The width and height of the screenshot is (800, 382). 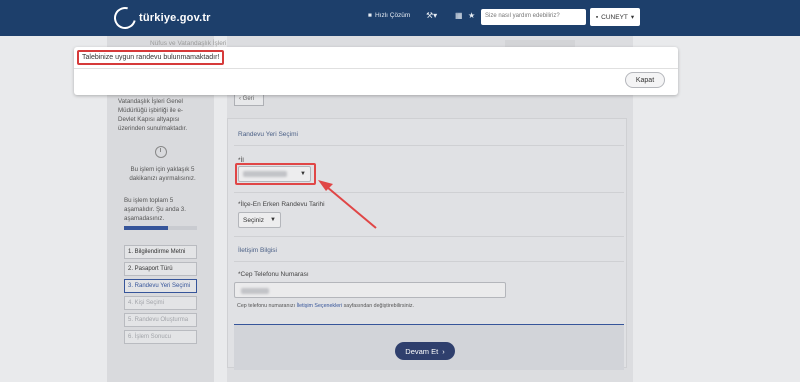 What do you see at coordinates (645, 80) in the screenshot?
I see `close-button: Kapat` at bounding box center [645, 80].